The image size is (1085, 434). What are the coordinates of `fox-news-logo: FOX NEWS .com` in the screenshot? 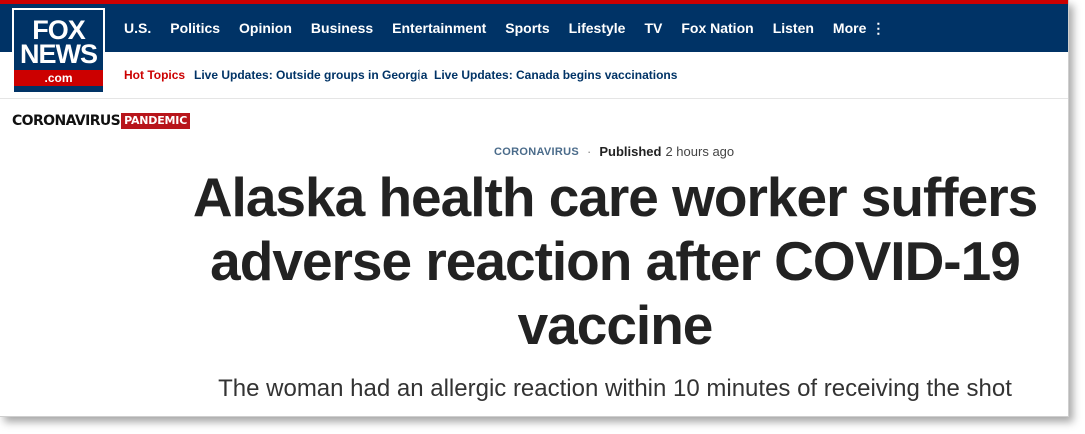 It's located at (58, 51).